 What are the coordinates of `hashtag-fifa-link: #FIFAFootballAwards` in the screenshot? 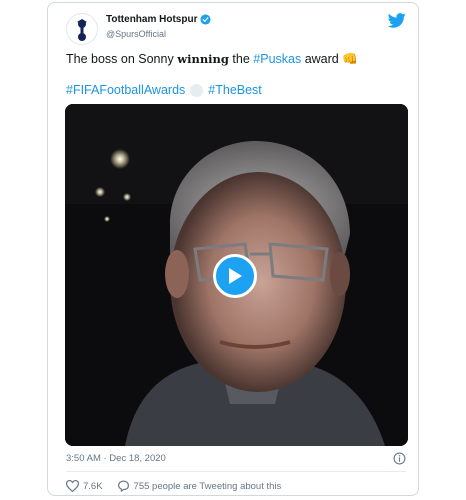 It's located at (125, 90).